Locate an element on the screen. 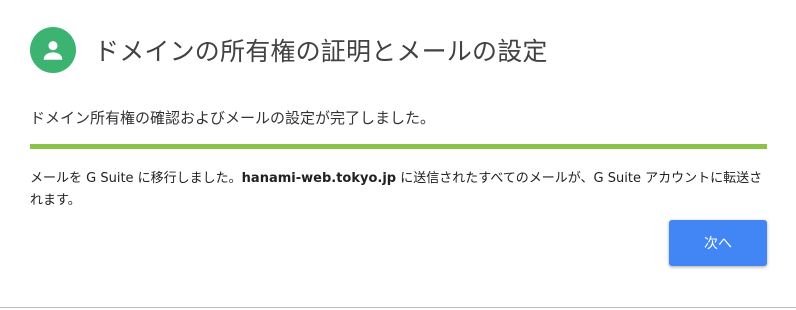 The image size is (796, 310). avatar is located at coordinates (53, 50).